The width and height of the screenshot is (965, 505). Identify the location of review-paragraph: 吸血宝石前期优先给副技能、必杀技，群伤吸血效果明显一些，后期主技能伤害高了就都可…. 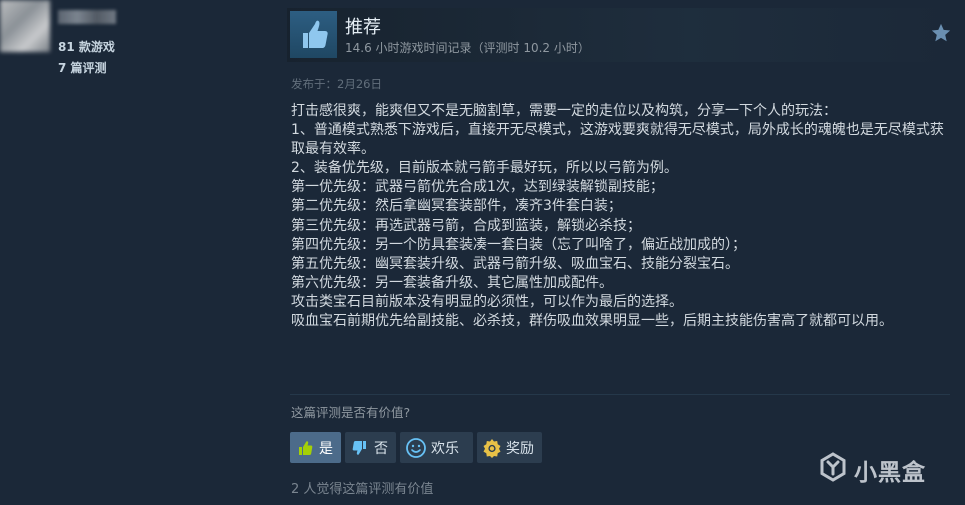
(592, 321).